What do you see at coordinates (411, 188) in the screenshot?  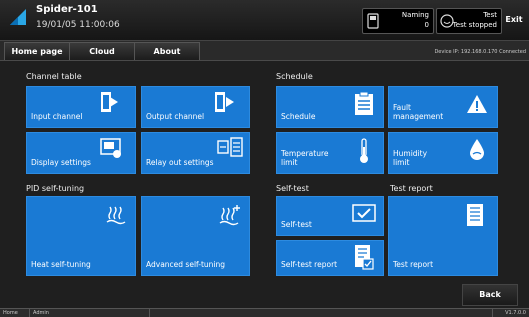 I see `test-report-heading: Test report` at bounding box center [411, 188].